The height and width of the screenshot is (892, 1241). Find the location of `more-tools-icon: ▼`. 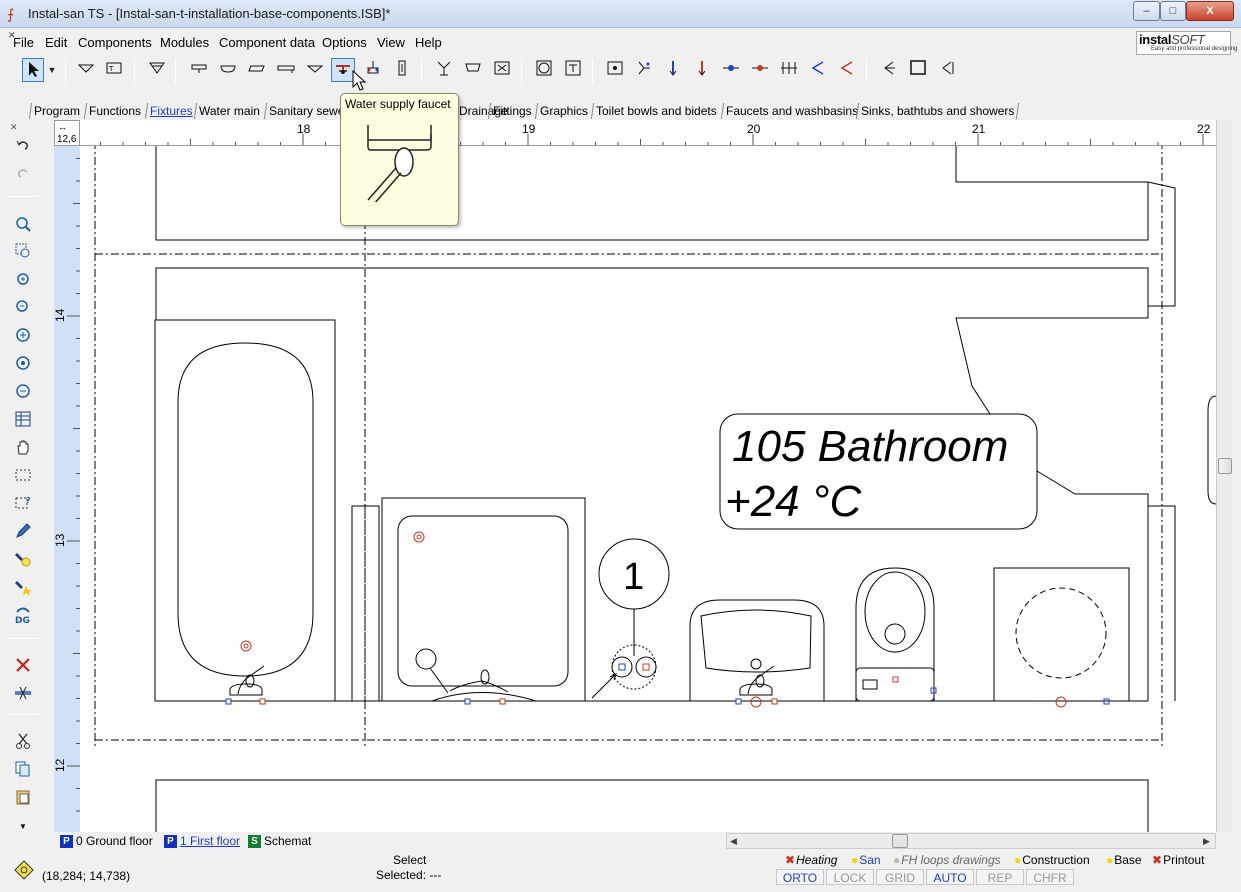

more-tools-icon: ▼ is located at coordinates (23, 827).